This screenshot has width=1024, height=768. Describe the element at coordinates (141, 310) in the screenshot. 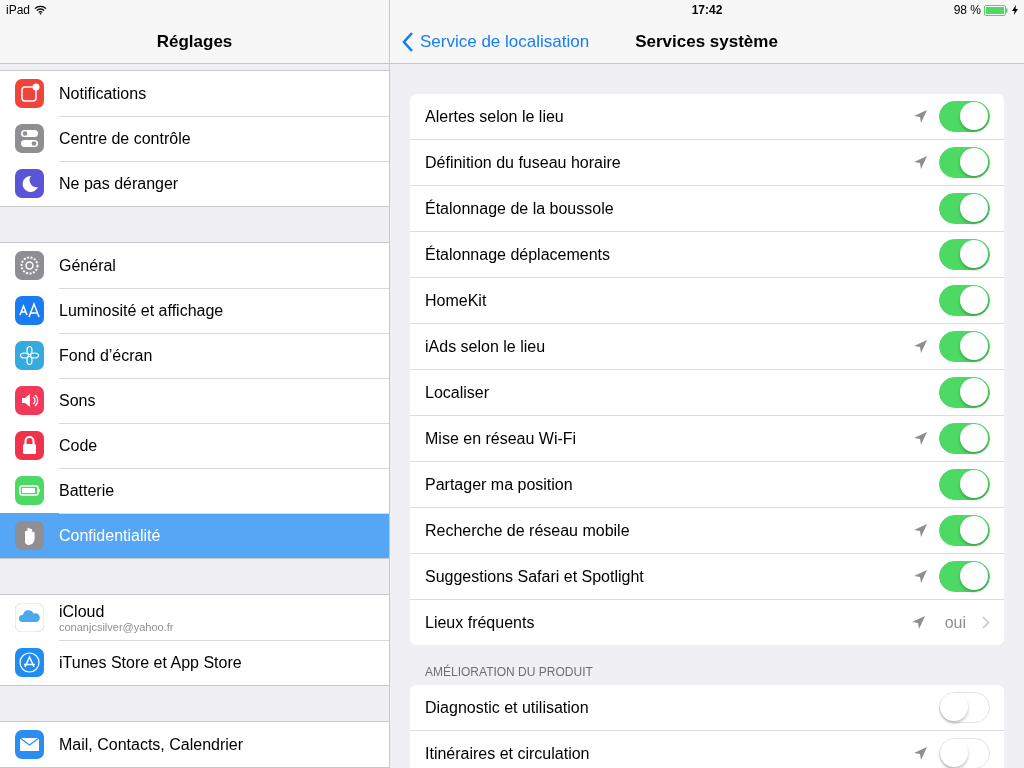

I see `item-label: Luminosité et affichage` at that location.